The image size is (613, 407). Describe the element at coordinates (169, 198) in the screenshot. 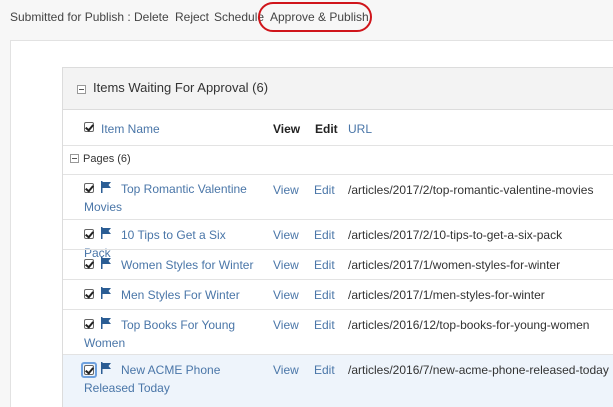

I see `item-name-link: Top Romantic Valentine Movies` at that location.